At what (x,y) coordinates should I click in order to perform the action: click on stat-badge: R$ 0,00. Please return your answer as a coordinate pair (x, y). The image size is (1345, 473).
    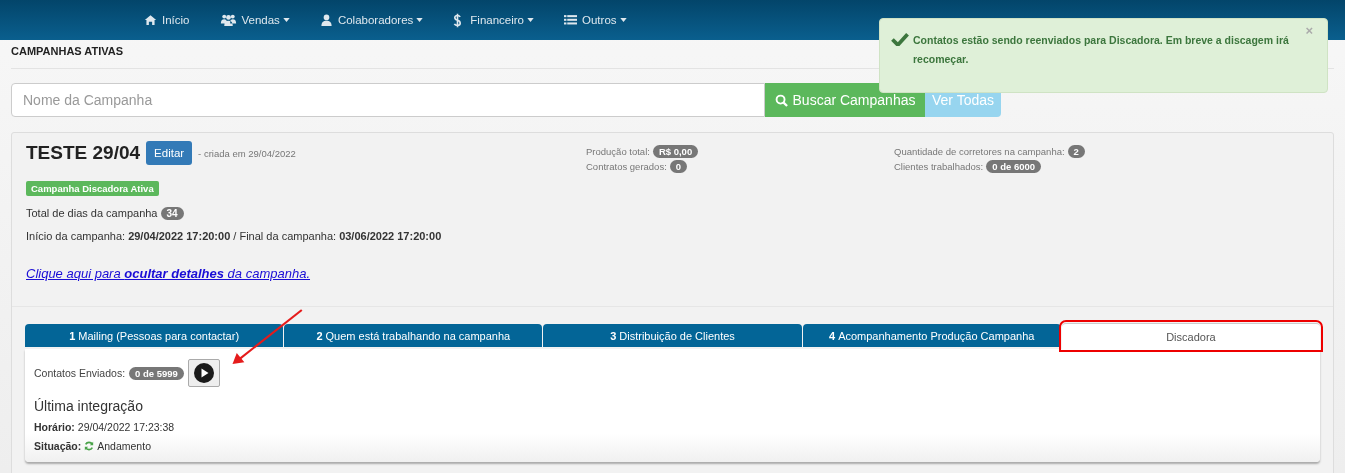
    Looking at the image, I should click on (675, 151).